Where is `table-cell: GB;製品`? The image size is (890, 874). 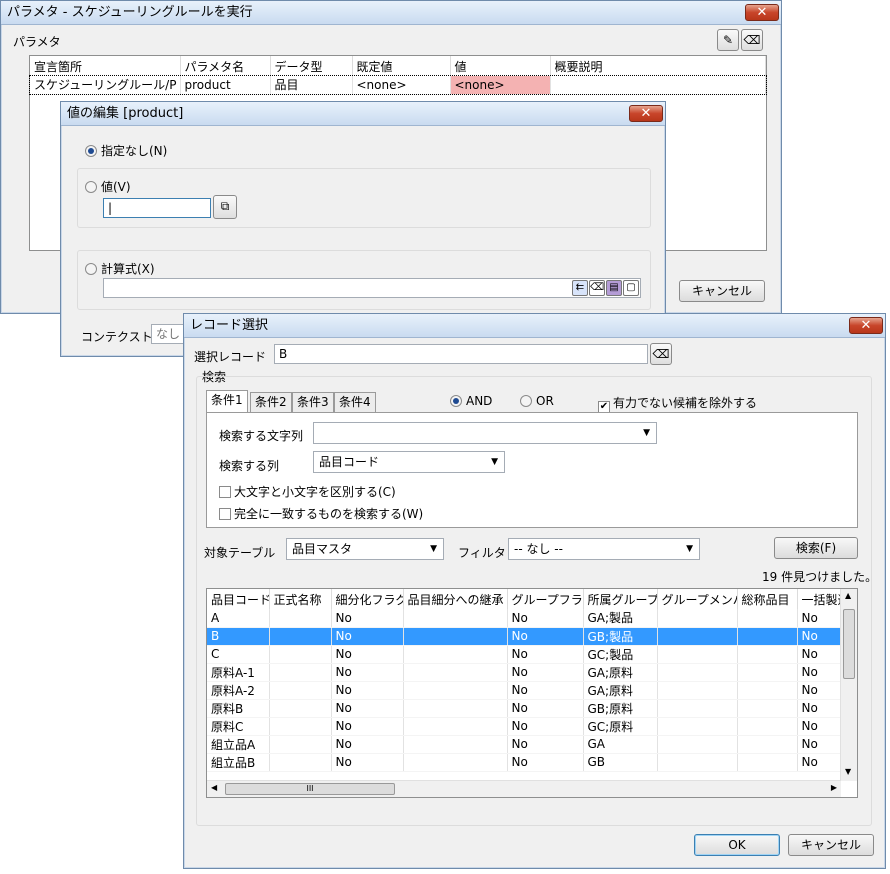 table-cell: GB;製品 is located at coordinates (620, 636).